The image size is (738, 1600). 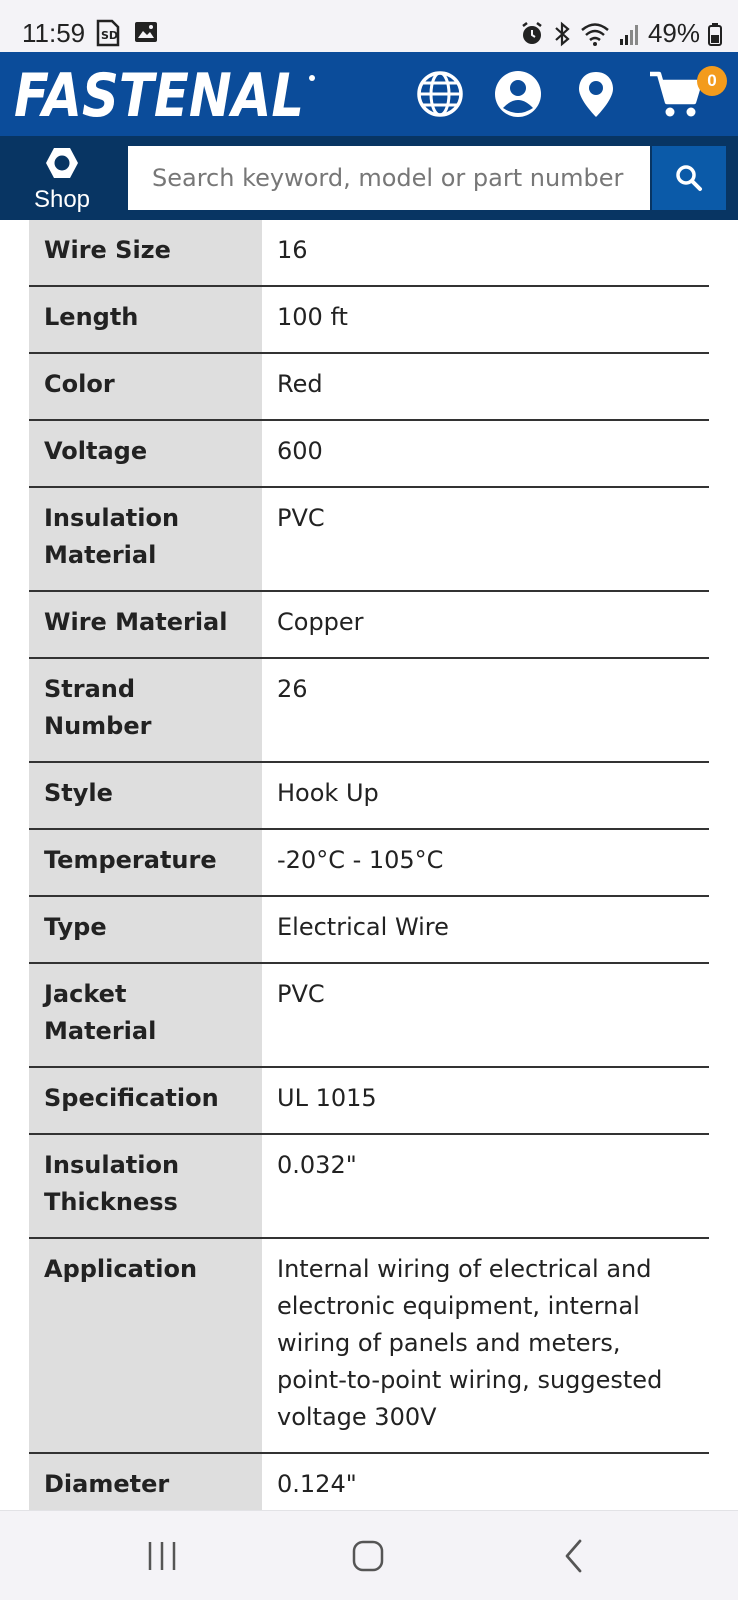 I want to click on spec-row: Strand Number 26, so click(x=369, y=710).